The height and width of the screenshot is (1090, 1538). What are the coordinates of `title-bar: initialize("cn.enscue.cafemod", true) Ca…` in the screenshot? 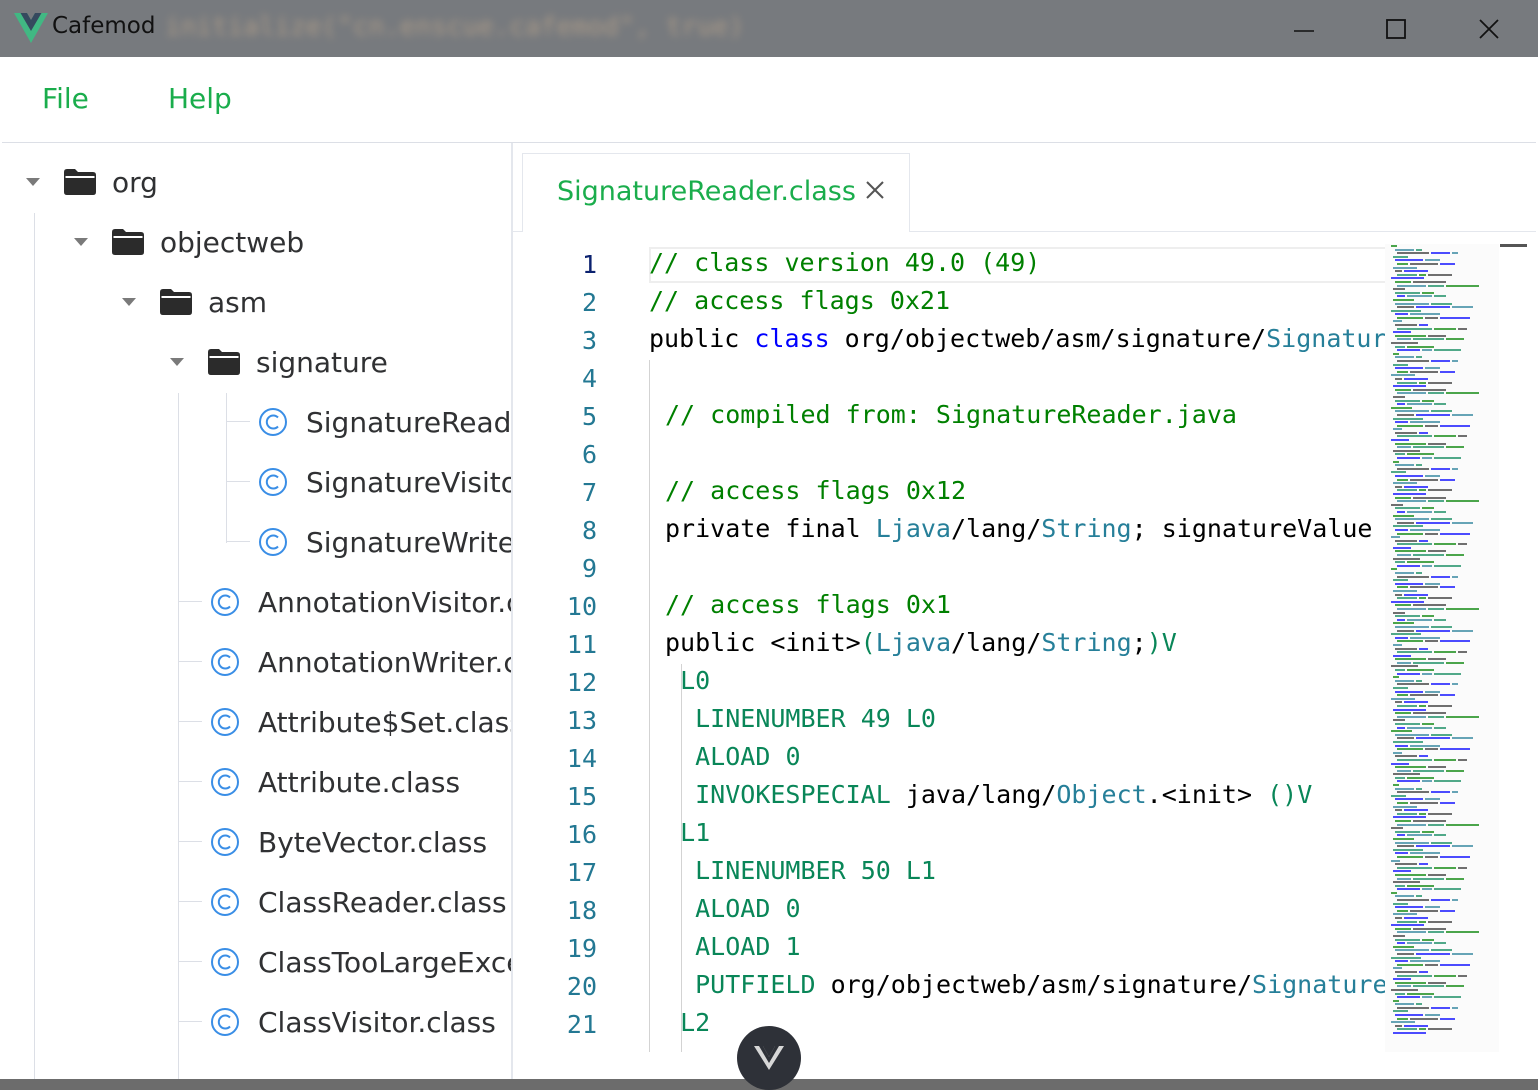 It's located at (769, 28).